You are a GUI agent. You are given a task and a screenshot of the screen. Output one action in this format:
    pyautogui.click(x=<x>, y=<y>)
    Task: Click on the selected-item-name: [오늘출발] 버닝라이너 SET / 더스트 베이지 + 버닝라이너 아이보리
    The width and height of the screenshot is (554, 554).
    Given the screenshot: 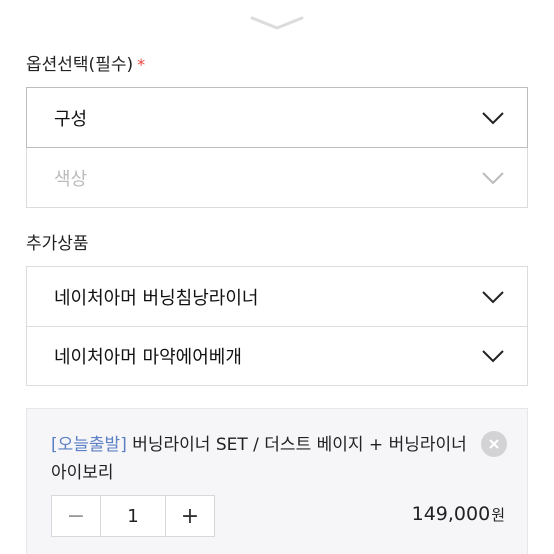 What is the action you would take?
    pyautogui.click(x=261, y=459)
    